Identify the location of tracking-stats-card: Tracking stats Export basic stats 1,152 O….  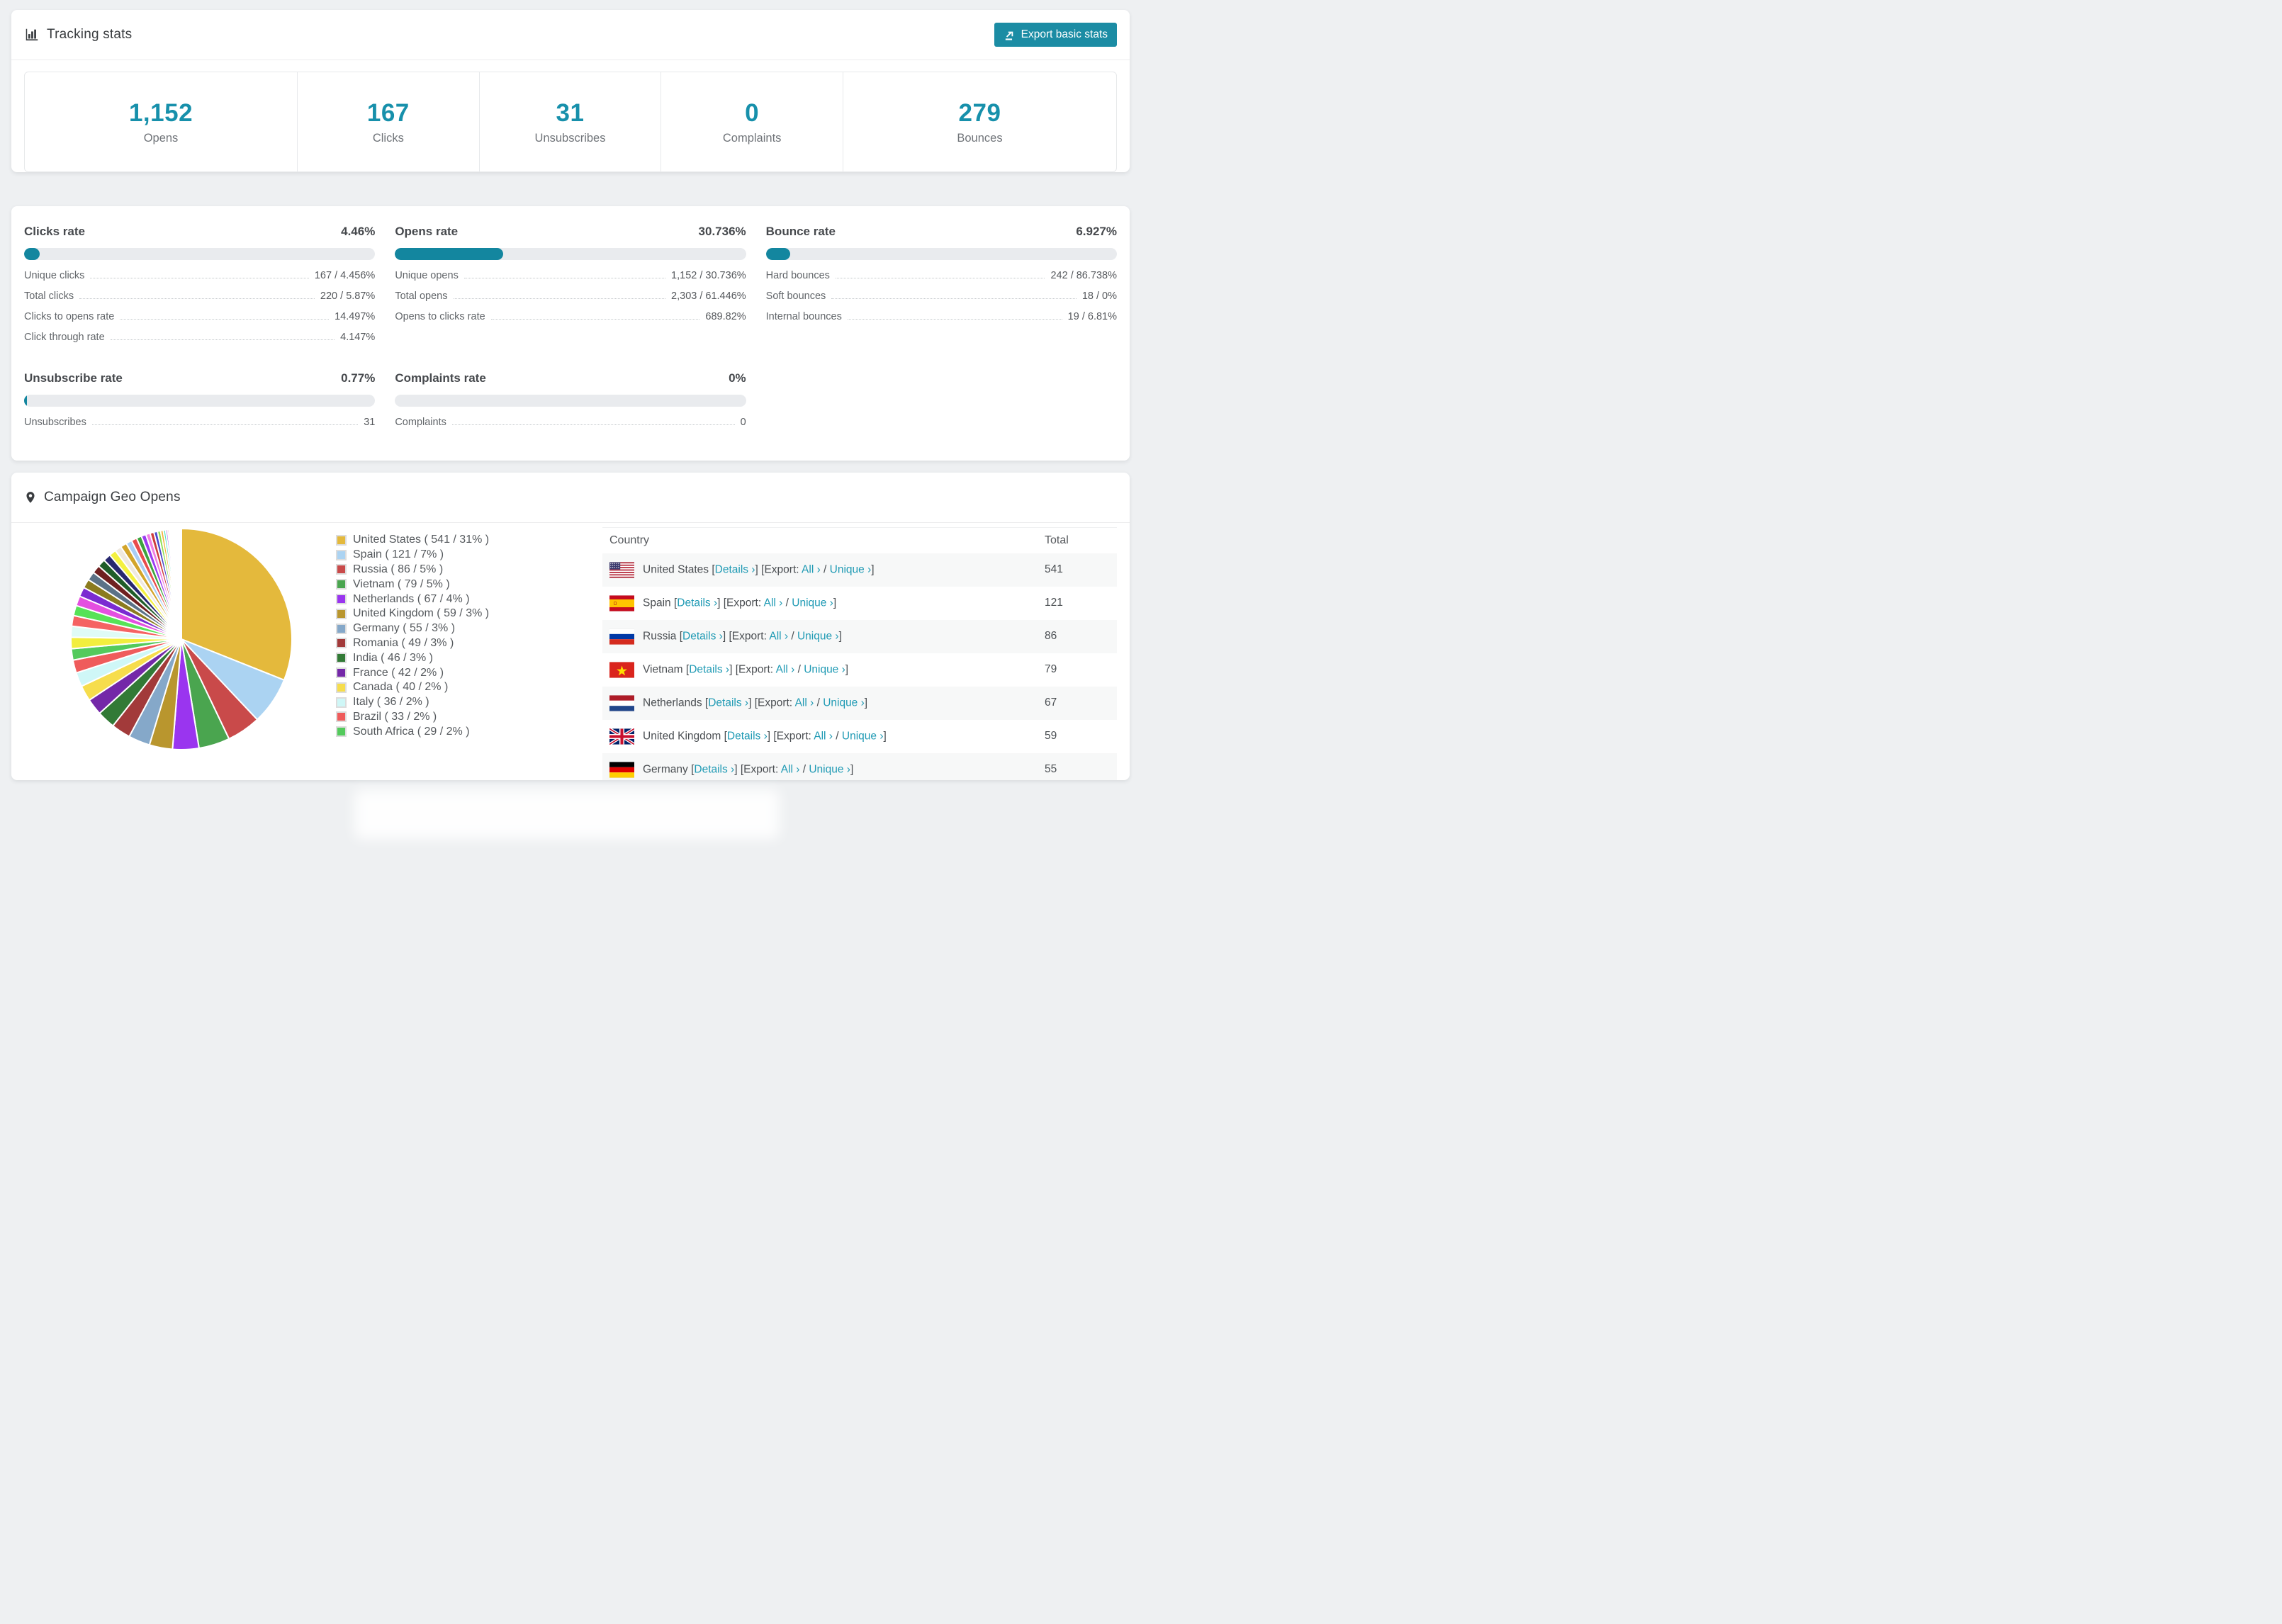
(570, 91).